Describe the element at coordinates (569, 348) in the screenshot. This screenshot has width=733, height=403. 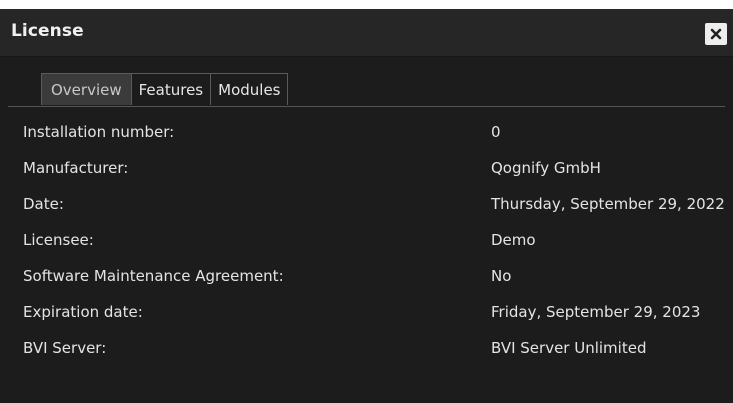
I see `bvi-server-value: BVI Server Unlimited` at that location.